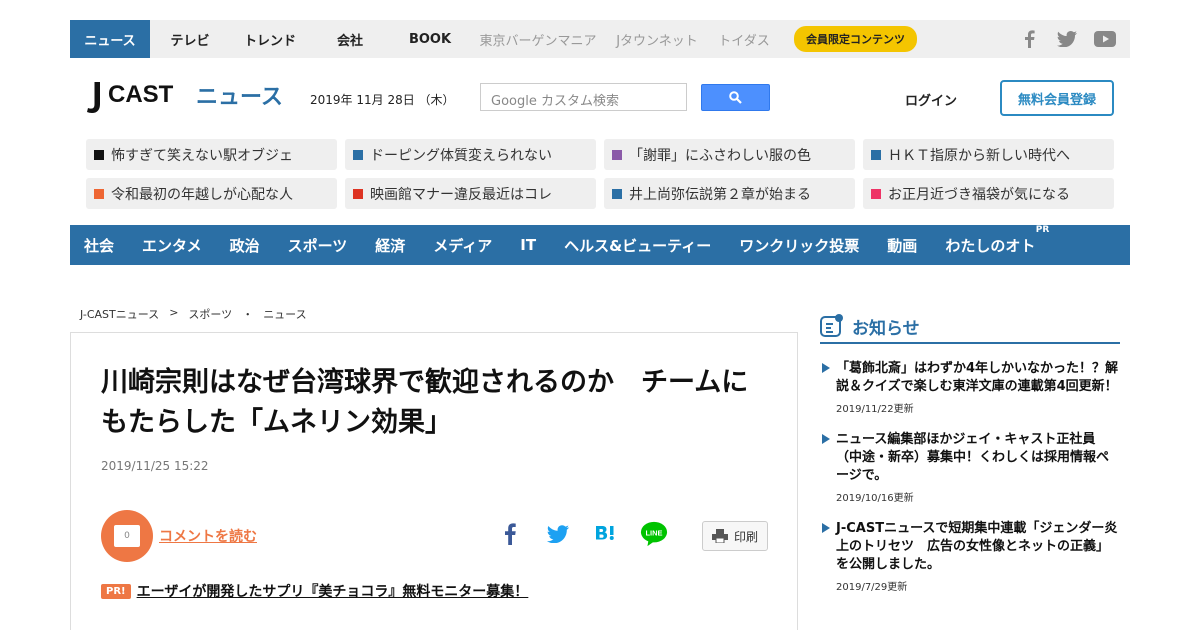  What do you see at coordinates (390, 245) in the screenshot?
I see `category-economy: 経済` at bounding box center [390, 245].